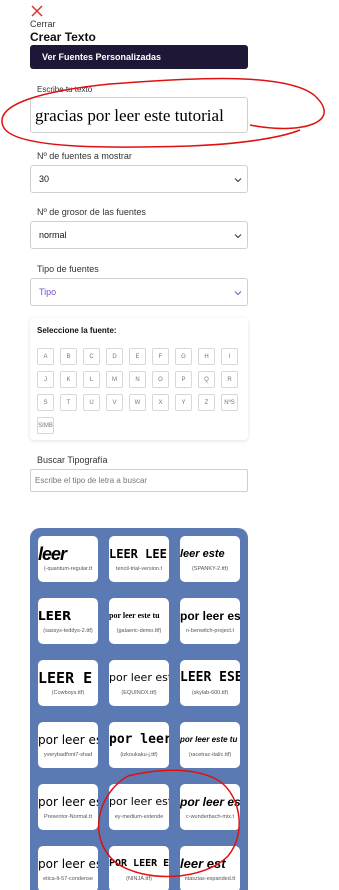 The image size is (339, 890). I want to click on font-card: por leer este yverybadfont7-shad, so click(68, 745).